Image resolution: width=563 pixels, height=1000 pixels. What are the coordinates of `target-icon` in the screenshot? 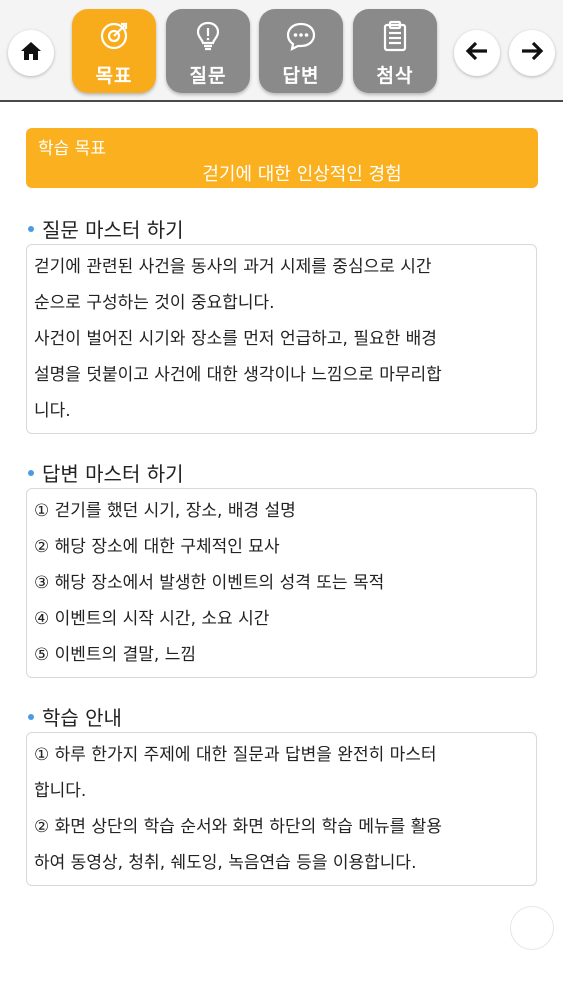 It's located at (114, 36).